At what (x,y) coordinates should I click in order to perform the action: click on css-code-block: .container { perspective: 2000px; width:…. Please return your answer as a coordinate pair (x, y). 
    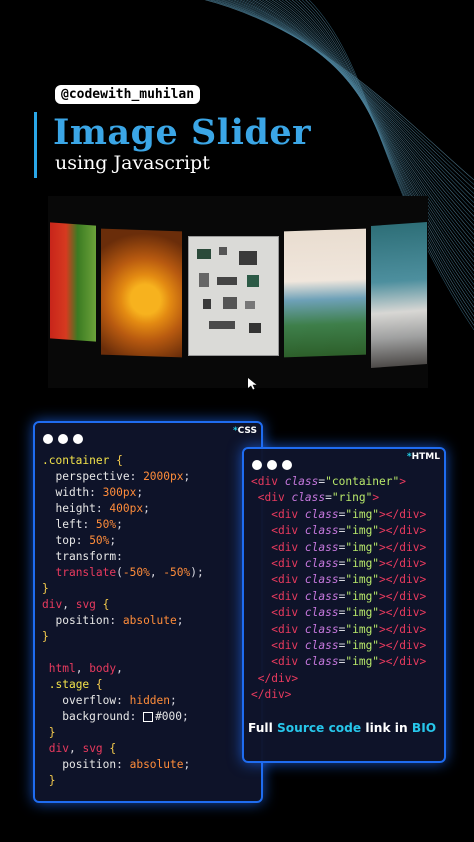
    Looking at the image, I should click on (123, 620).